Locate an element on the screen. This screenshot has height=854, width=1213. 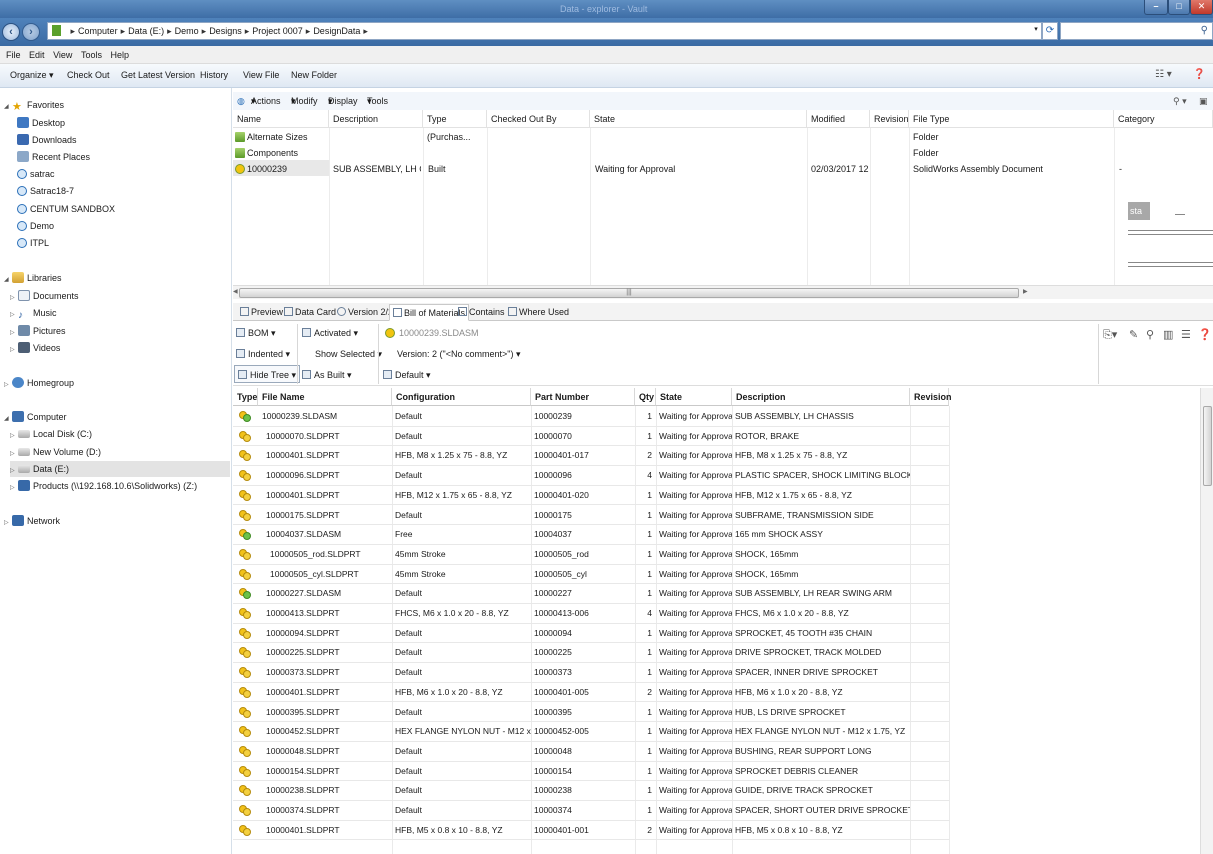
column-header-modified: Modified is located at coordinates (838, 119).